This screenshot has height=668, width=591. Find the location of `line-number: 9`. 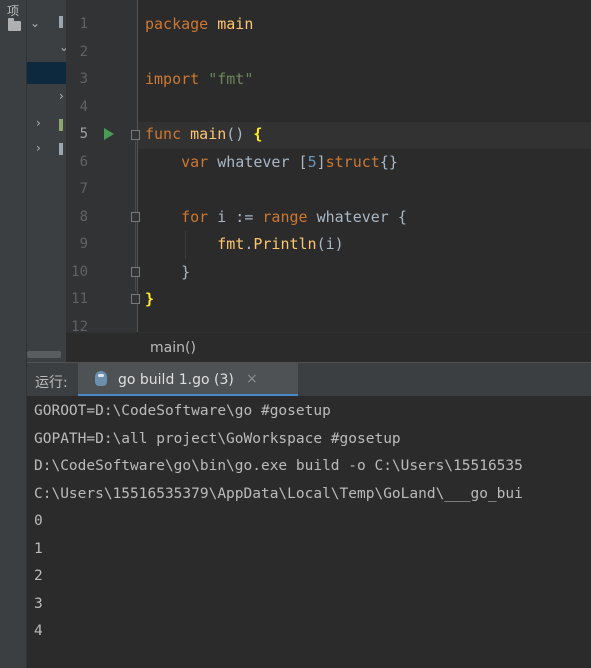

line-number: 9 is located at coordinates (83, 244).